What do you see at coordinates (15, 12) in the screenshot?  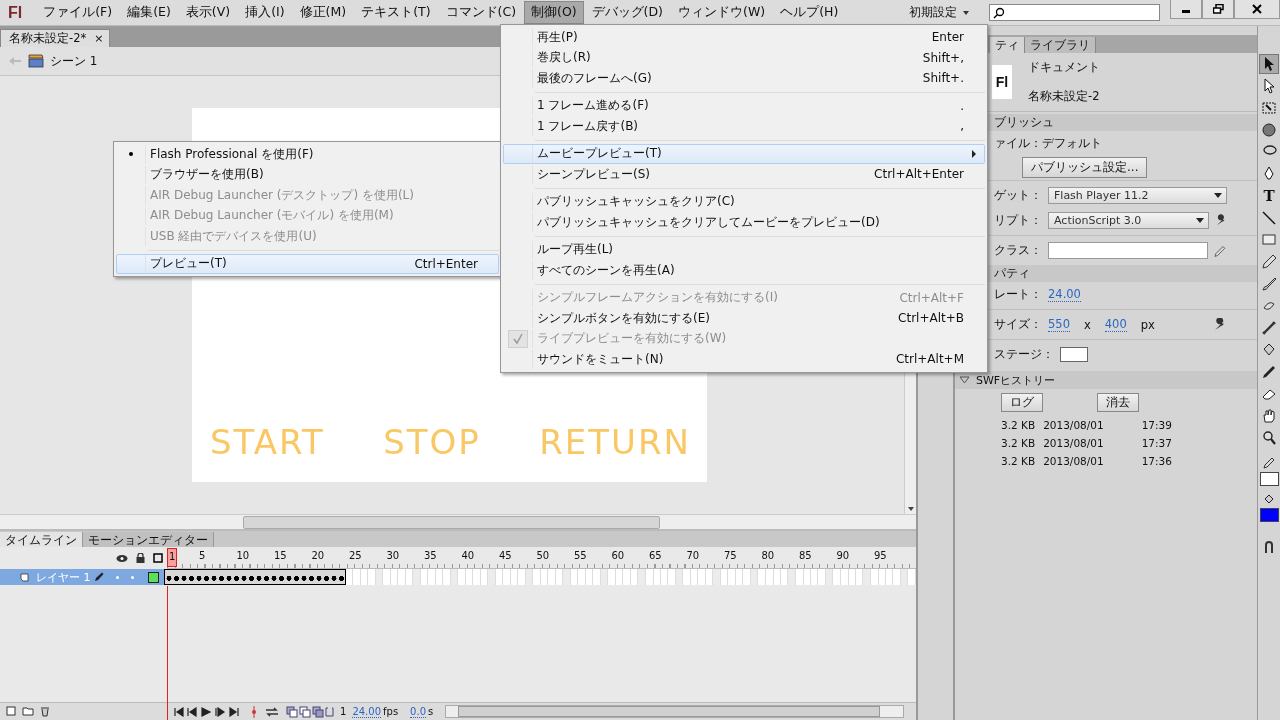 I see `app-logo: Fl` at bounding box center [15, 12].